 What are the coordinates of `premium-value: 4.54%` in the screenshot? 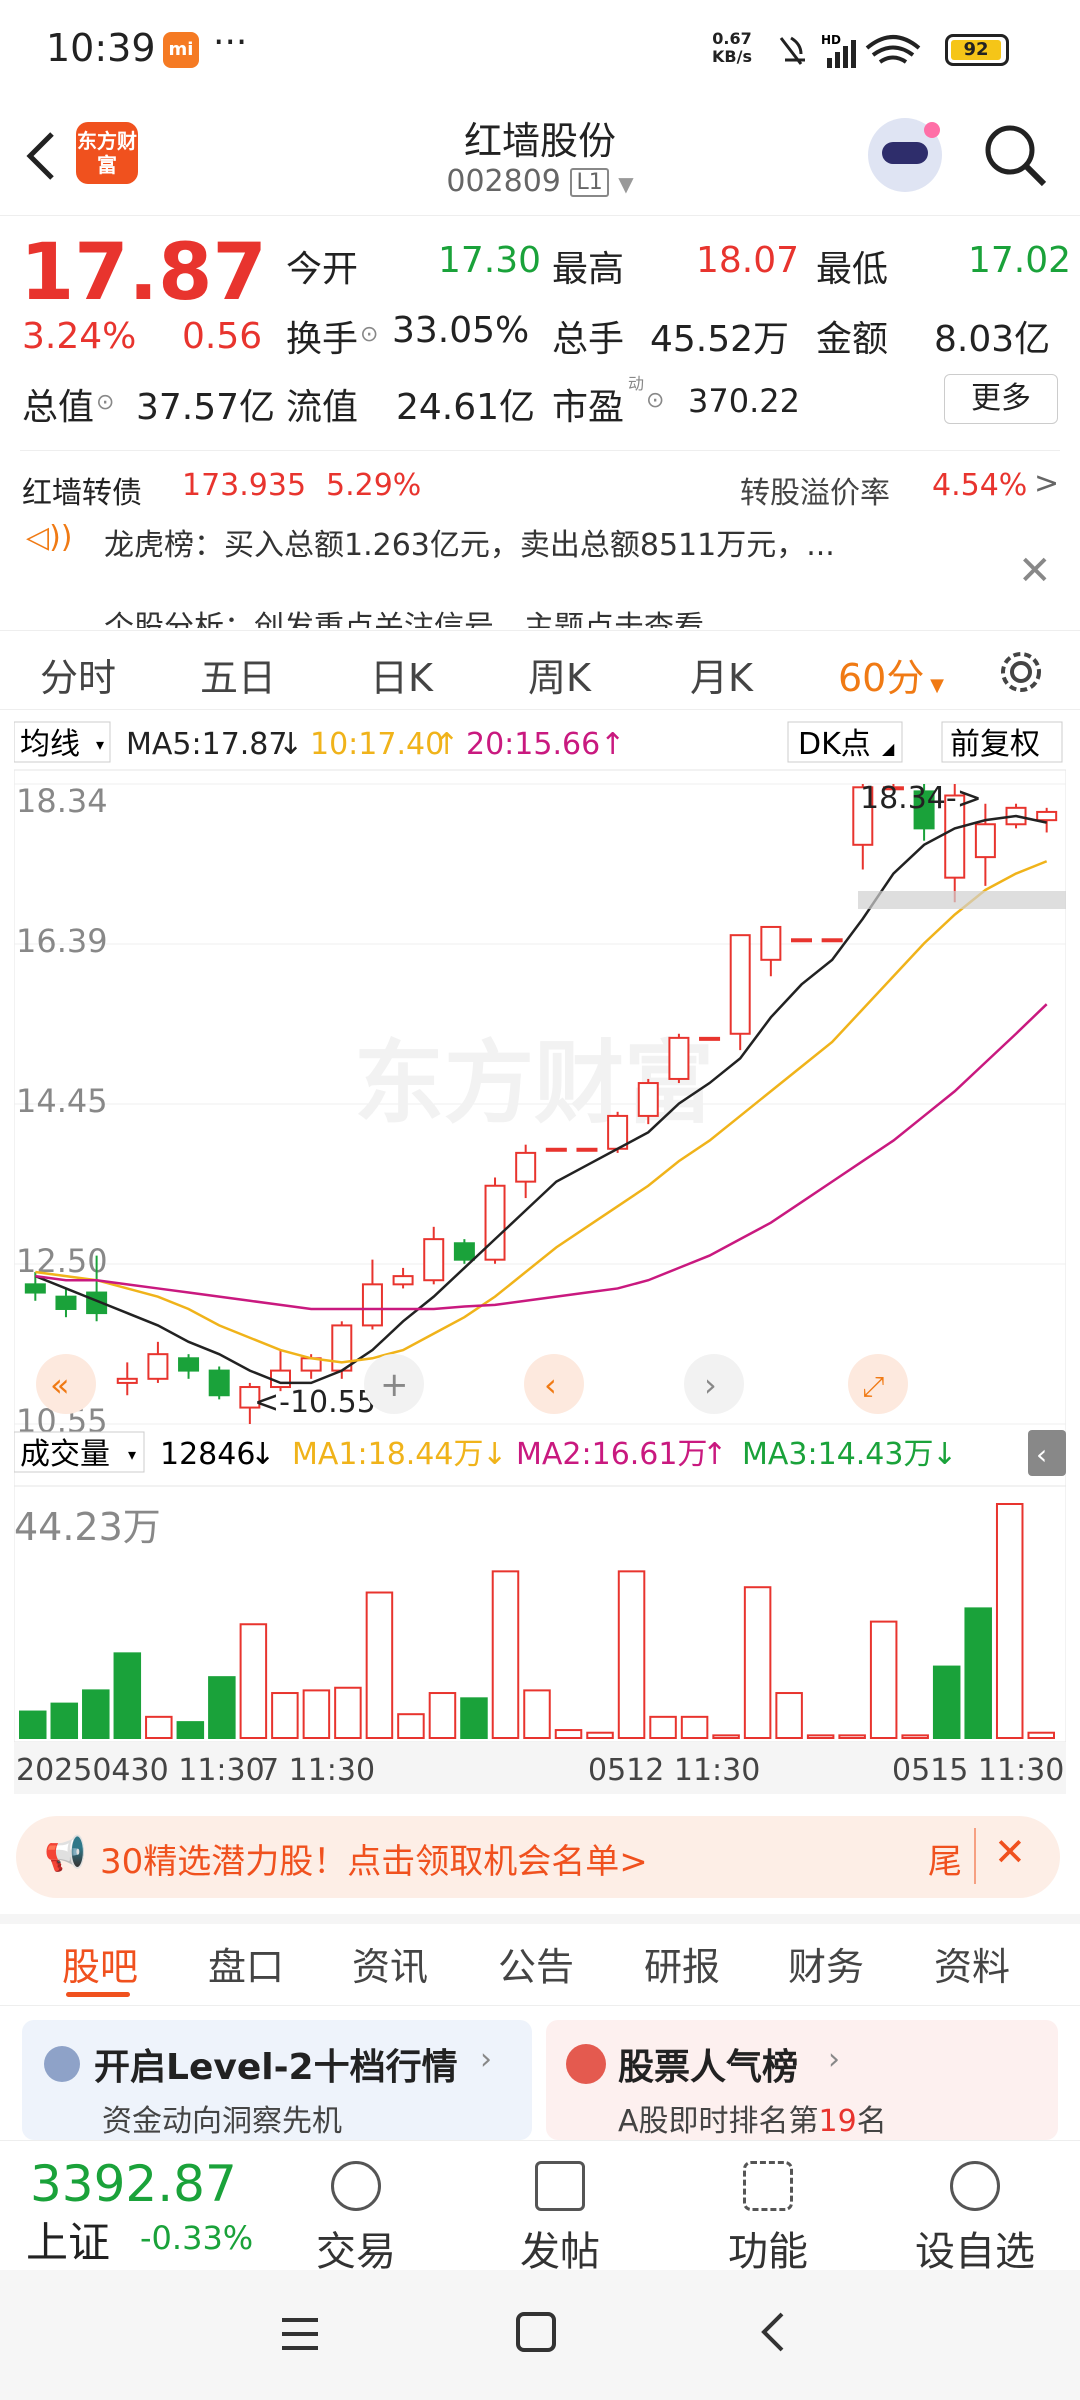 It's located at (980, 485).